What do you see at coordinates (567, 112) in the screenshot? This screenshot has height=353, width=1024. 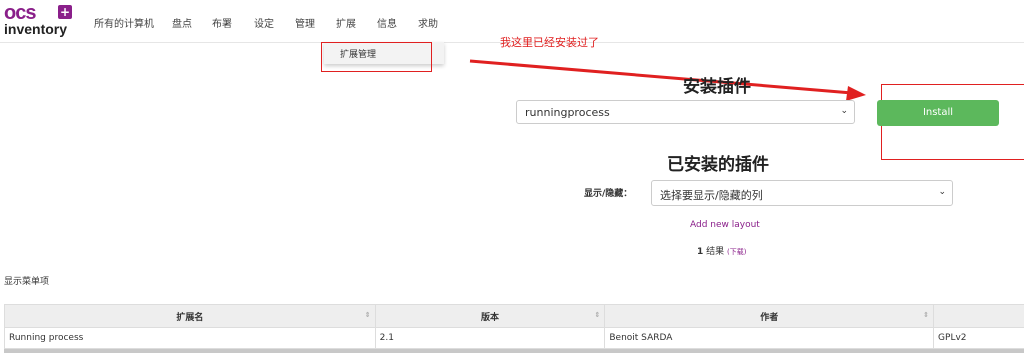 I see `plugin-select-value: runningprocess` at bounding box center [567, 112].